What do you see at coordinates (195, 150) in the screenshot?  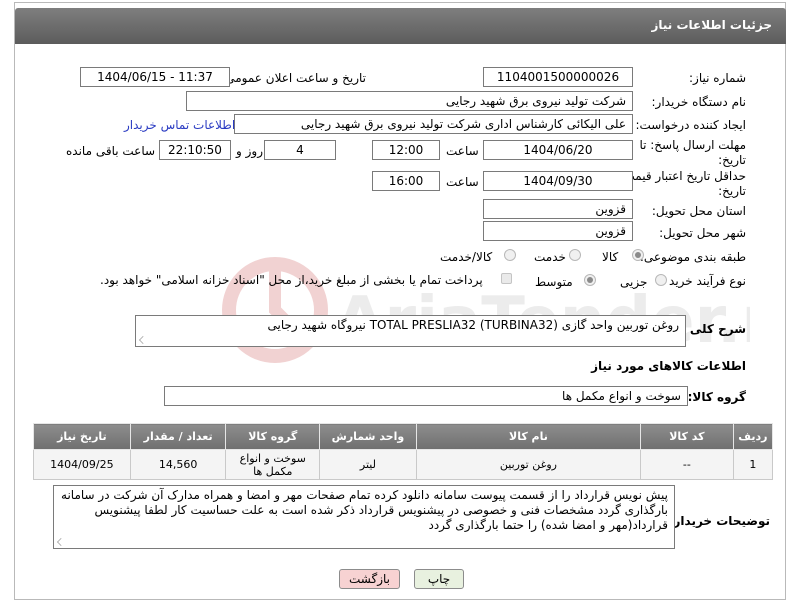 I see `remaining-time-field: 22:10:50` at bounding box center [195, 150].